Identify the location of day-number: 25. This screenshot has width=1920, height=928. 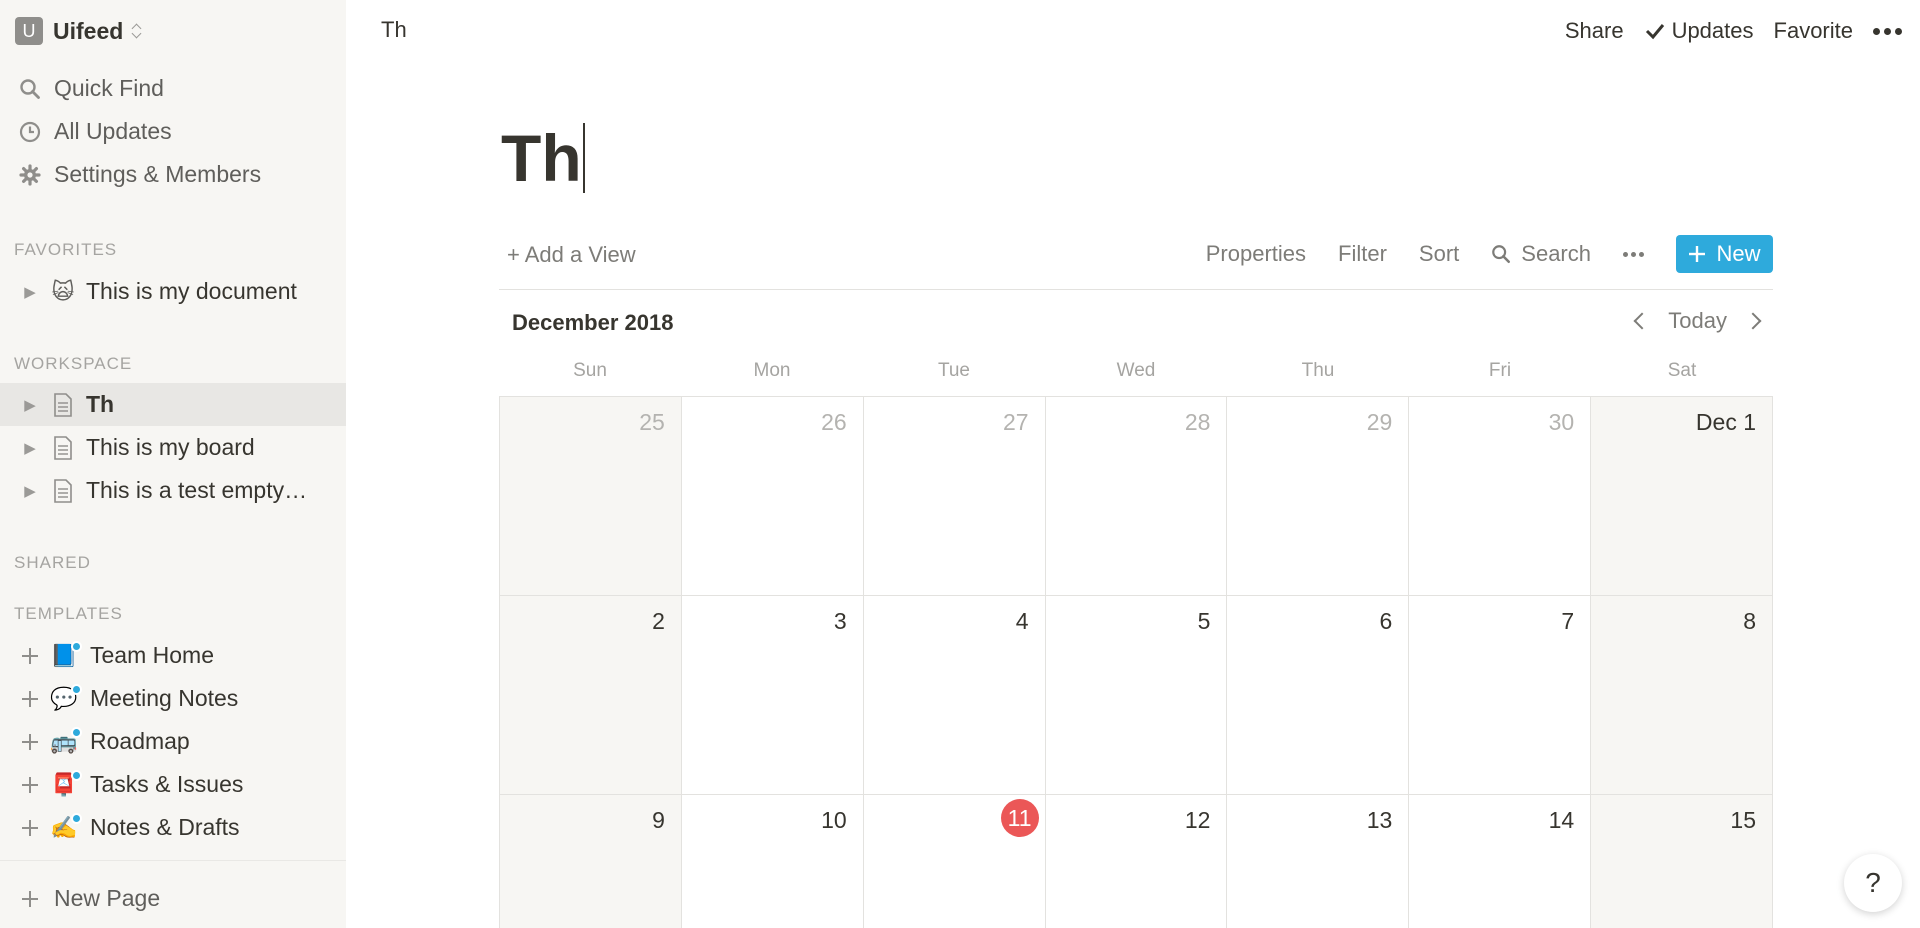
(652, 422).